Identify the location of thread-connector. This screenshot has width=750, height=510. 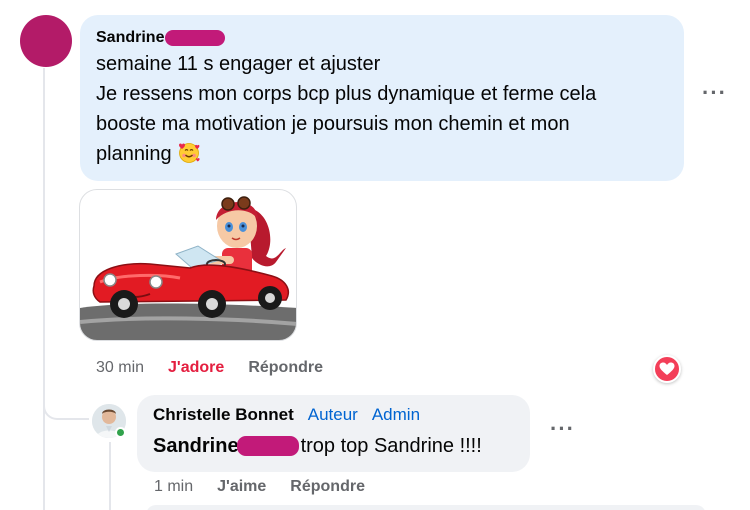
(66, 400).